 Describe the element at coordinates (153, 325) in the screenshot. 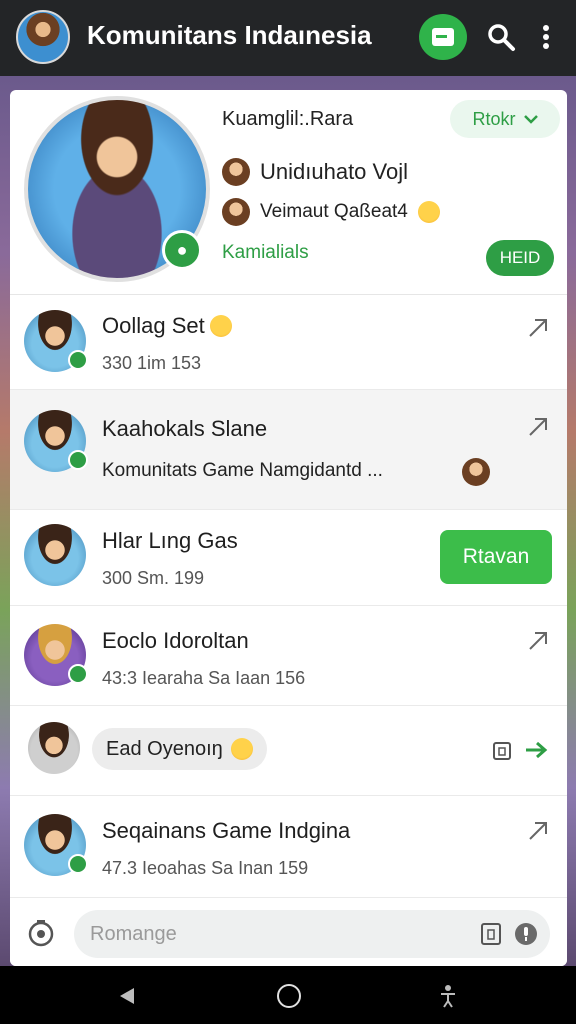

I see `chat-title: Oollag Set` at that location.